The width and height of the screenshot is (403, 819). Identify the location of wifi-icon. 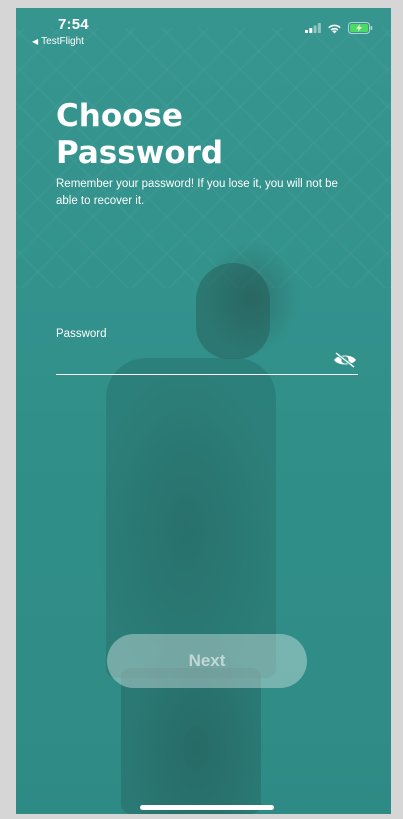
(334, 28).